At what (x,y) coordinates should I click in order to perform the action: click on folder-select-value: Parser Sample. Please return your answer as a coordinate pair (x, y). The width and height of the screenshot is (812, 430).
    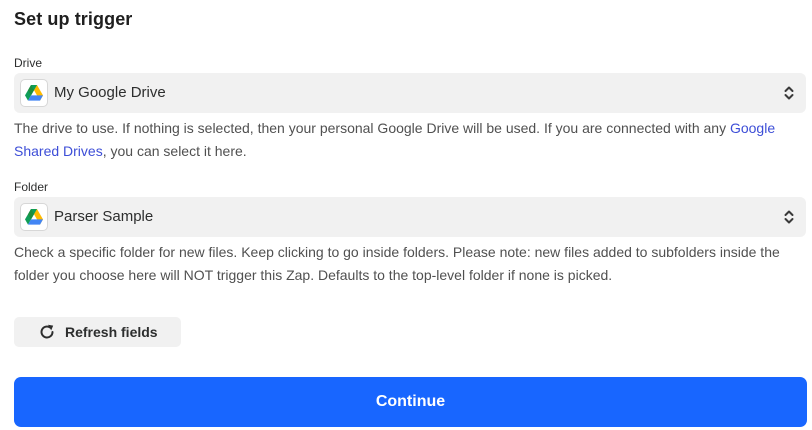
    Looking at the image, I should click on (104, 216).